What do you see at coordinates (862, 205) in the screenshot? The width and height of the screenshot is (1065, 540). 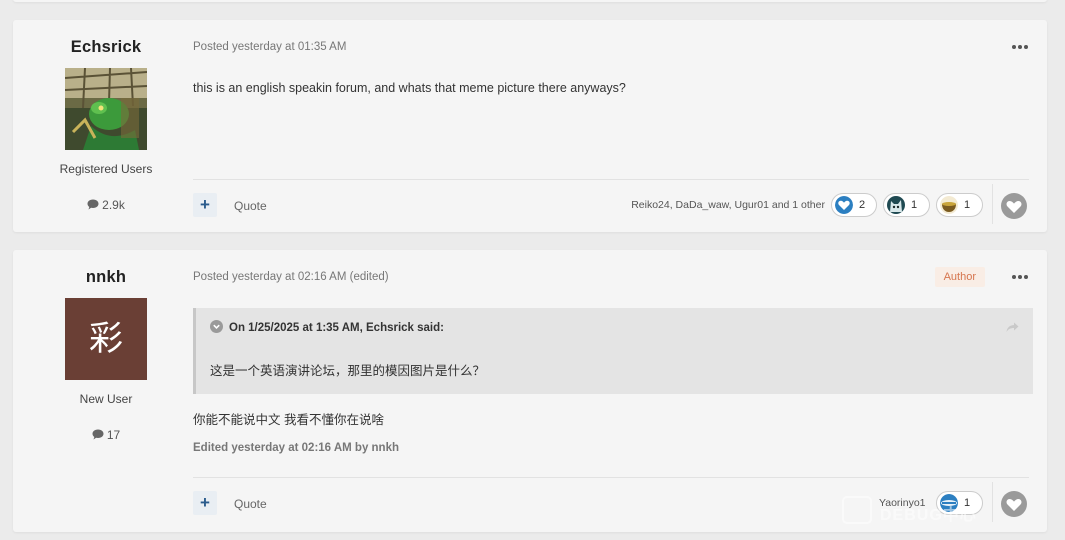 I see `reaction-count: 2` at bounding box center [862, 205].